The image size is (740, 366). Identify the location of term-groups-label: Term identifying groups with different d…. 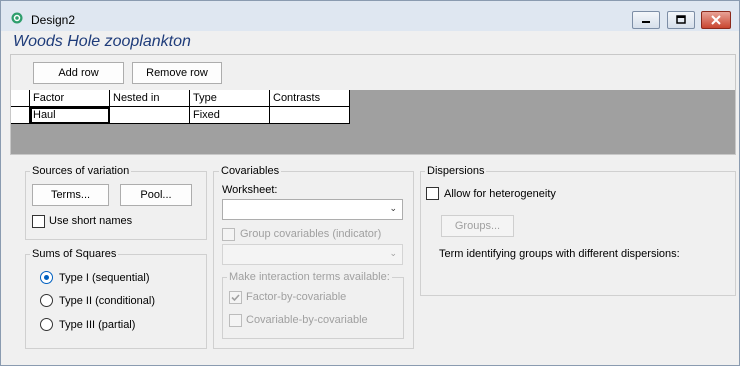
(559, 254).